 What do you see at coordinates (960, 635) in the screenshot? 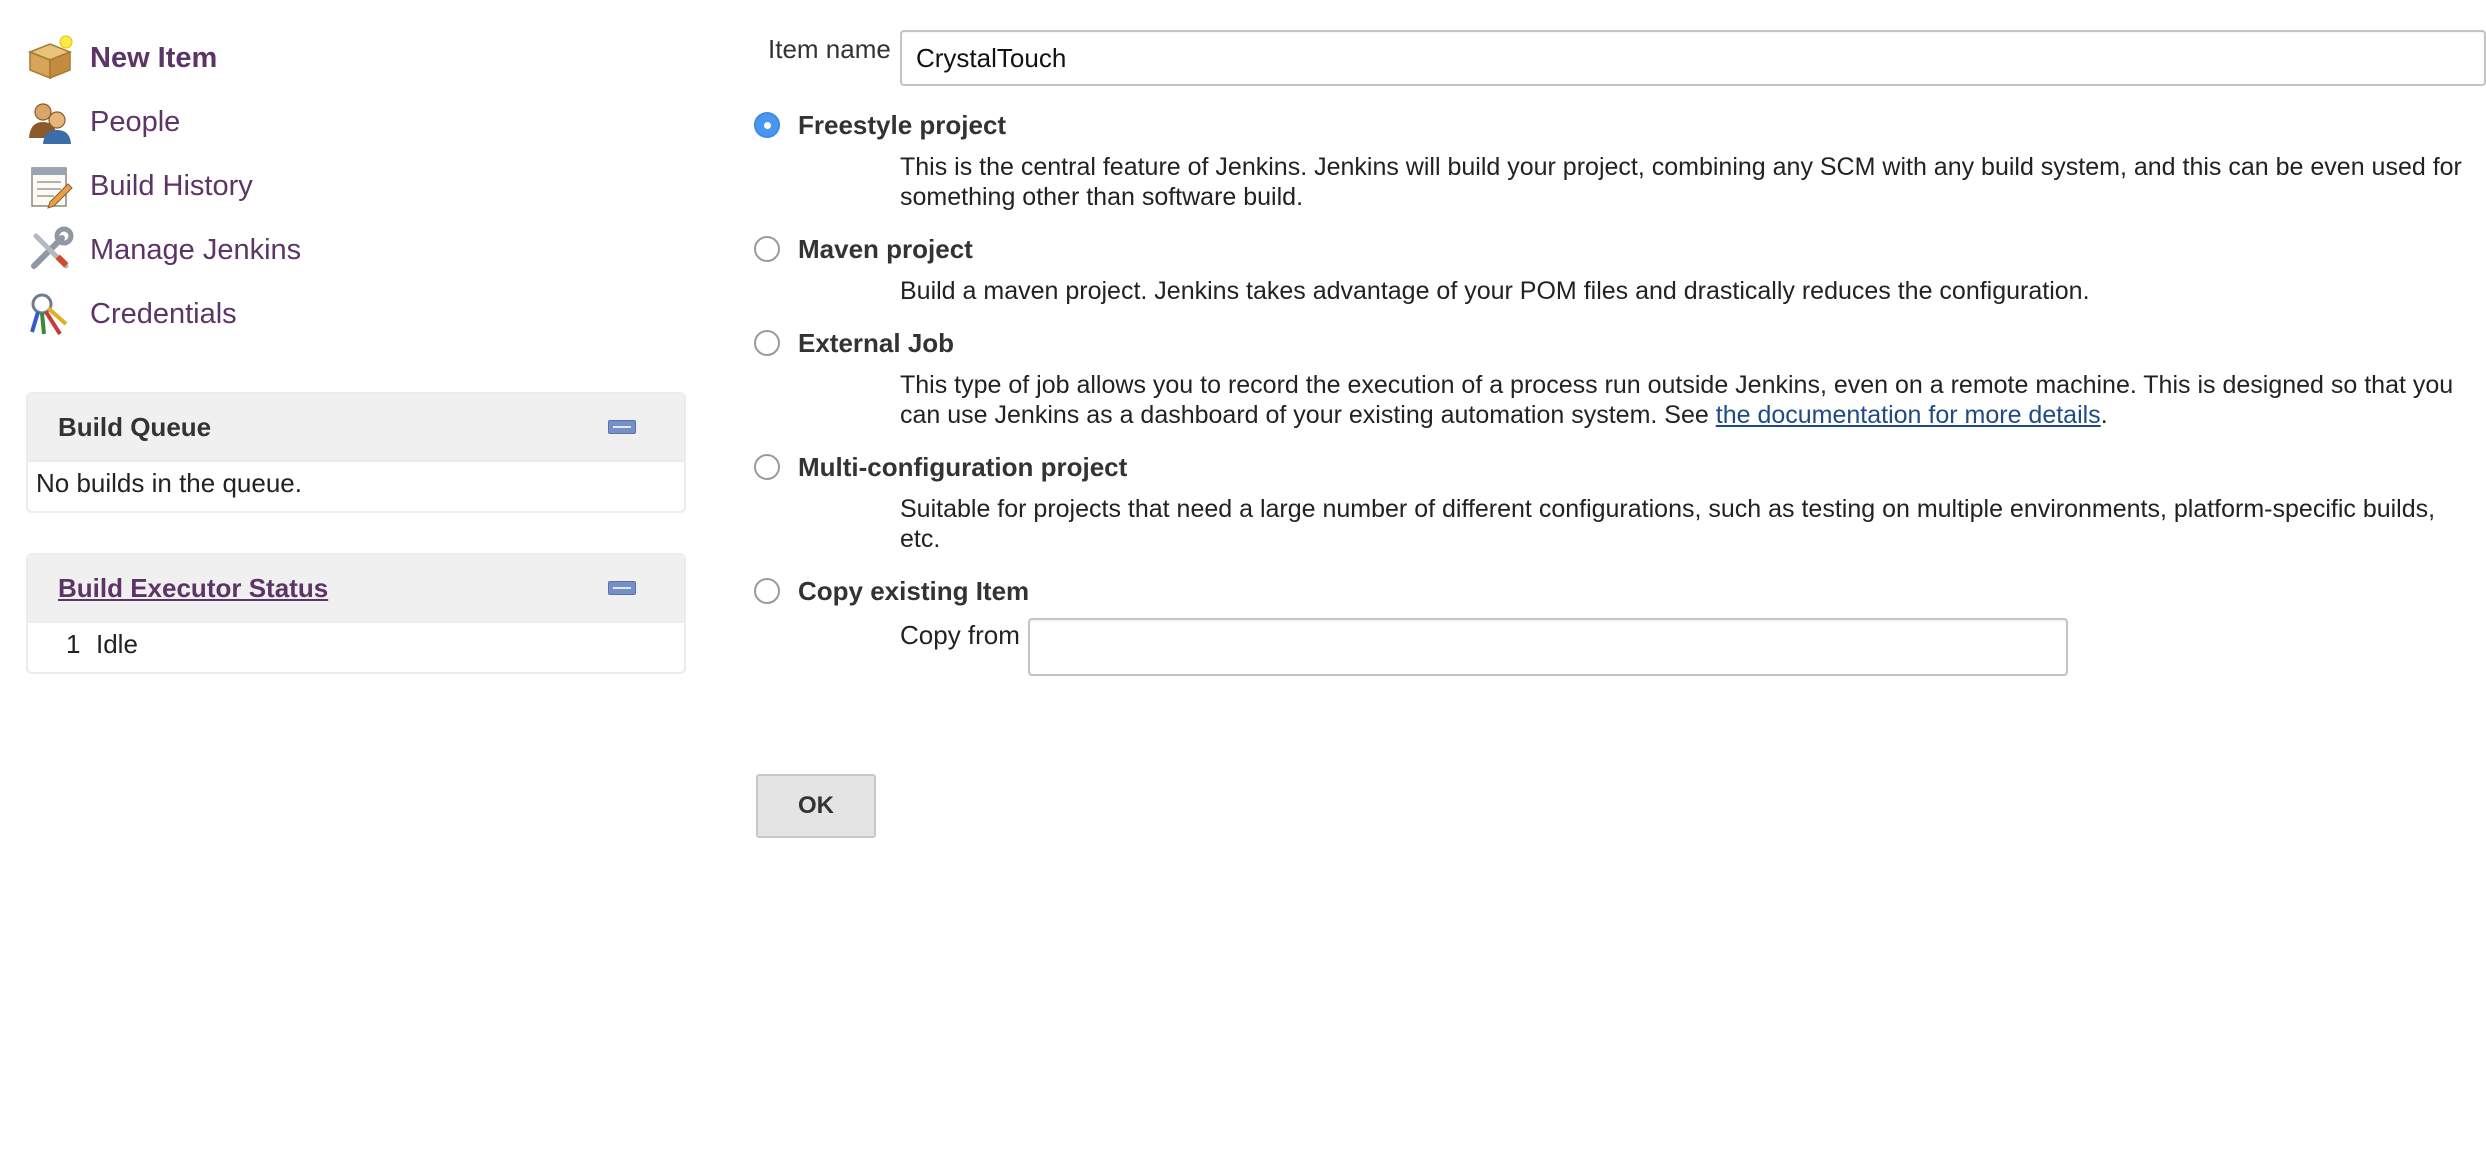
I see `copy-from-label: Copy from` at bounding box center [960, 635].